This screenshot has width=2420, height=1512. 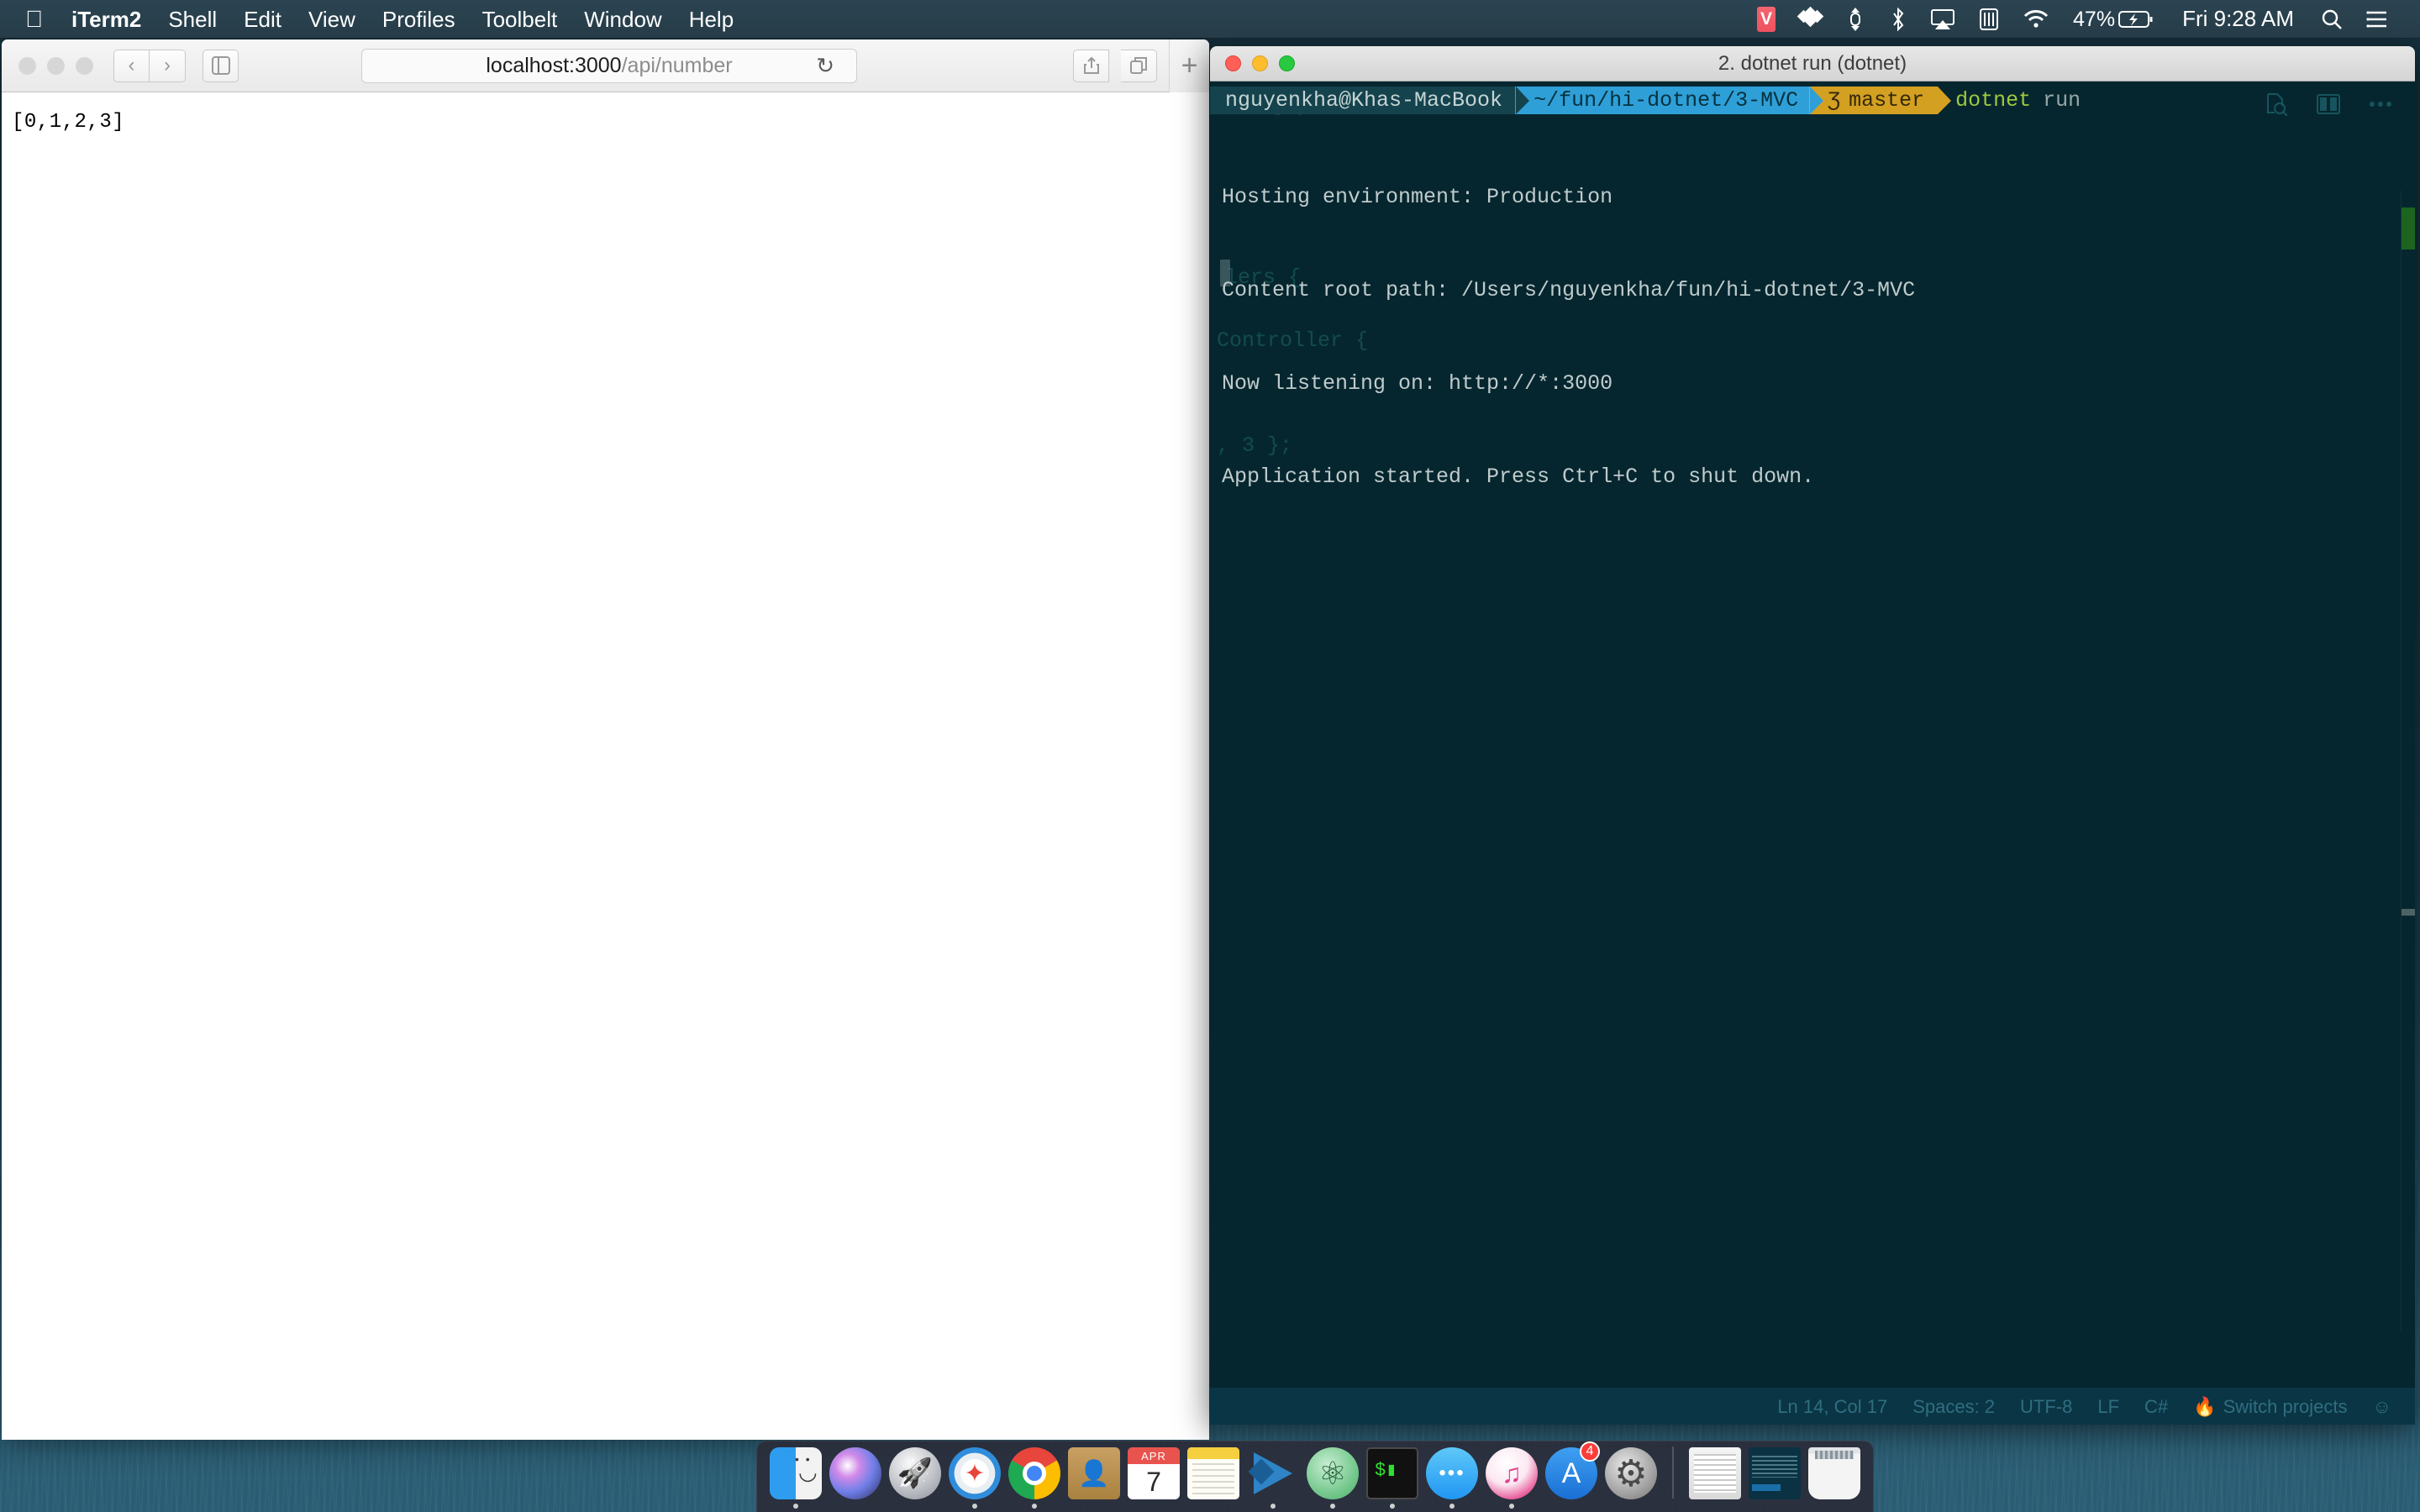 What do you see at coordinates (27, 65) in the screenshot?
I see `close-button` at bounding box center [27, 65].